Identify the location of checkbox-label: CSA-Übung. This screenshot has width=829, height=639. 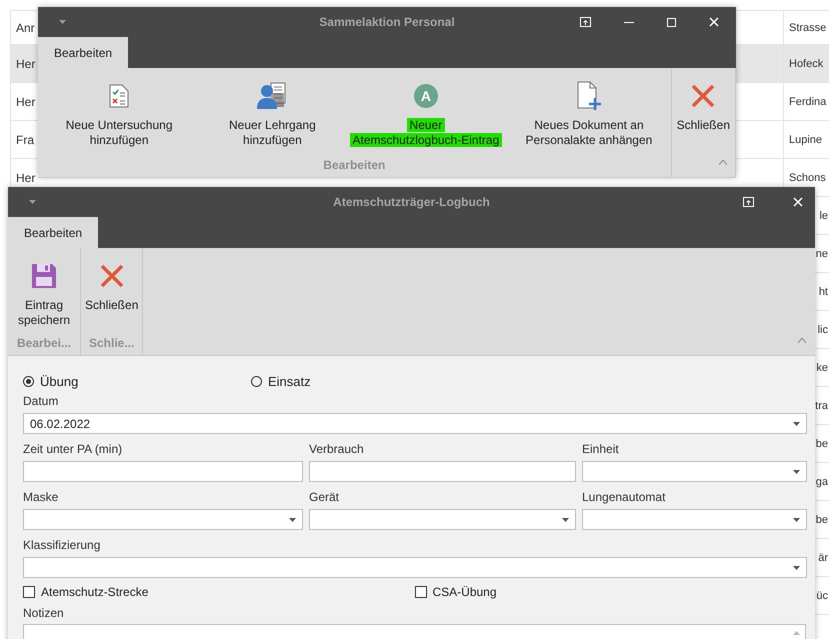
(464, 592).